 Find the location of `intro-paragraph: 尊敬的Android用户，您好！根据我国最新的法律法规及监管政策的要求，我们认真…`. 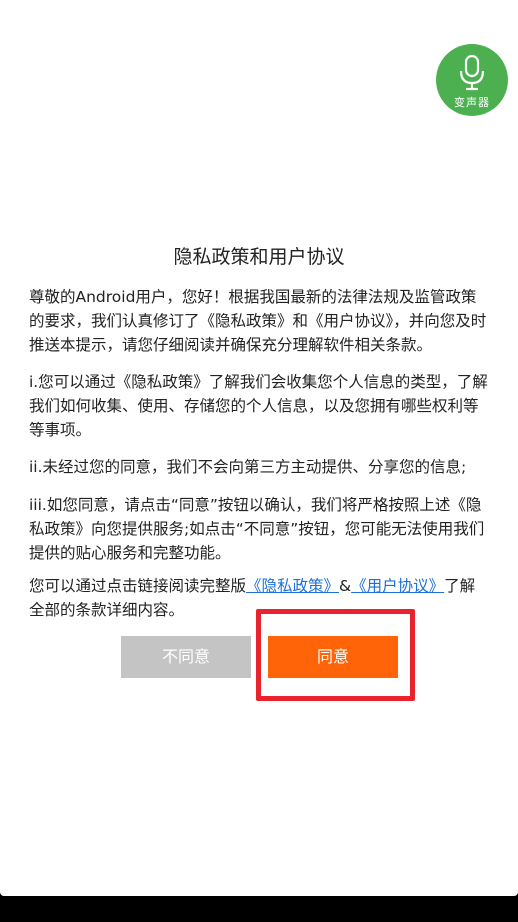

intro-paragraph: 尊敬的Android用户，您好！根据我国最新的法律法规及监管政策的要求，我们认真… is located at coordinates (258, 321).